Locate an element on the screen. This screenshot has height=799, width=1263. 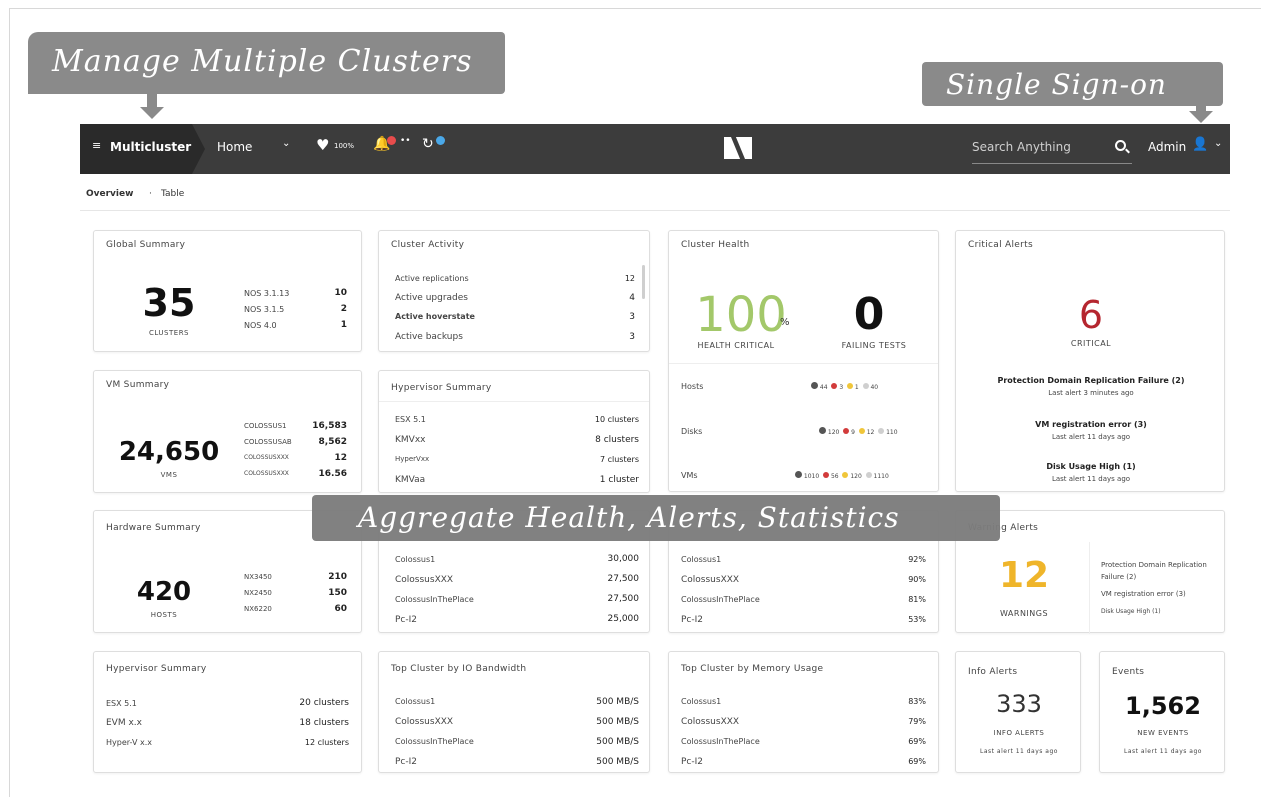
card-title: Hypervisor Summary is located at coordinates (156, 669).